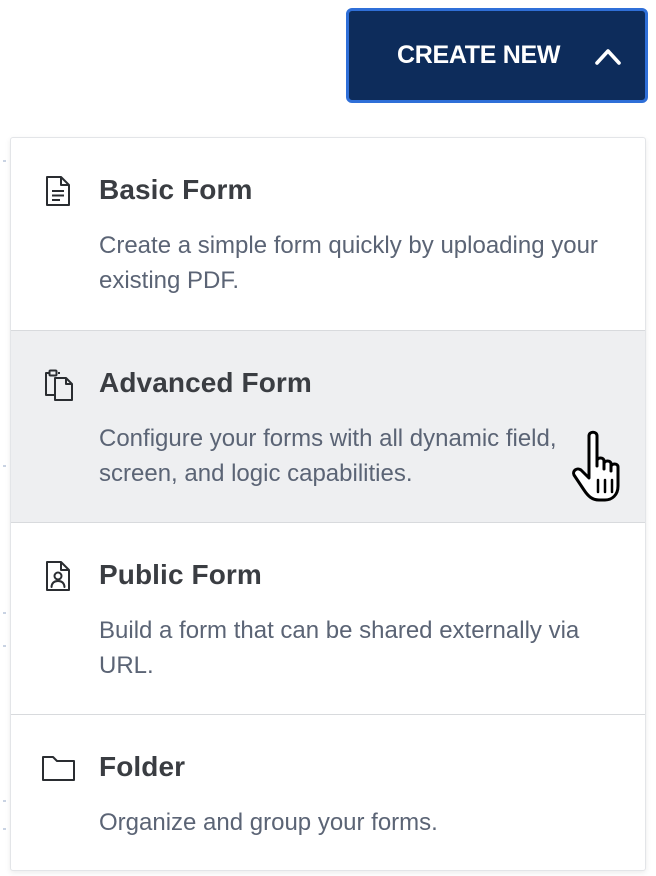 Image resolution: width=656 pixels, height=876 pixels. What do you see at coordinates (59, 385) in the screenshot?
I see `clipboard-copy-icon` at bounding box center [59, 385].